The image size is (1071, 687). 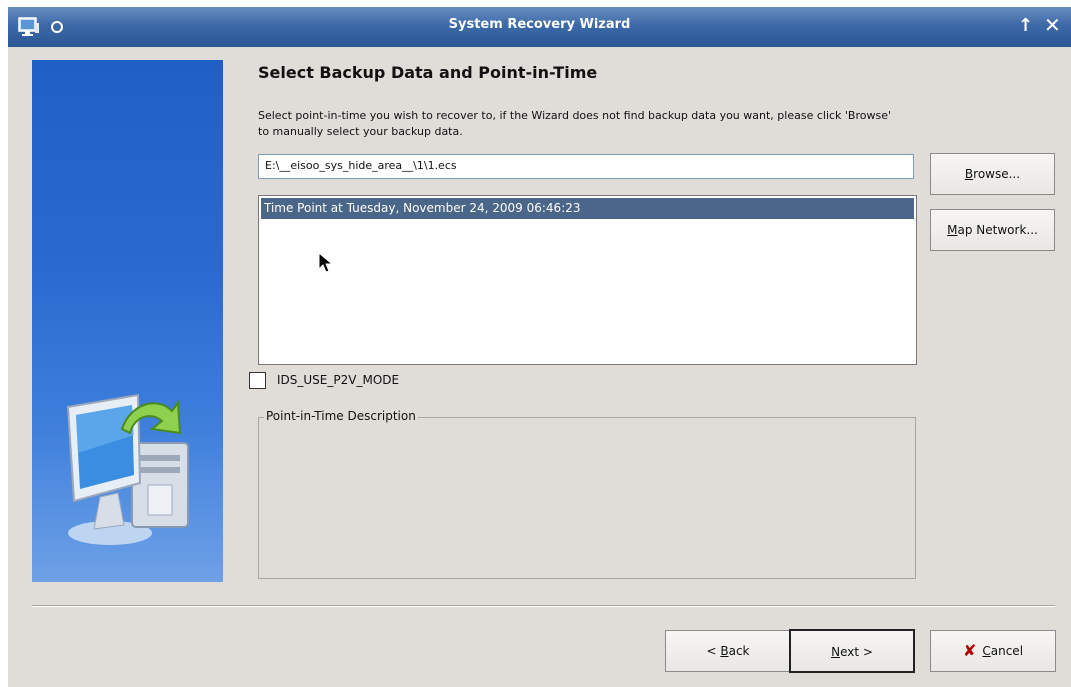 I want to click on footer-separator, so click(x=543, y=606).